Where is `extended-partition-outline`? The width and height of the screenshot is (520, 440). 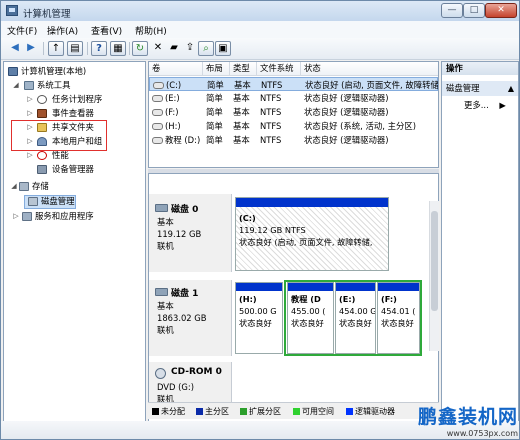
extended-partition-outline is located at coordinates (353, 318).